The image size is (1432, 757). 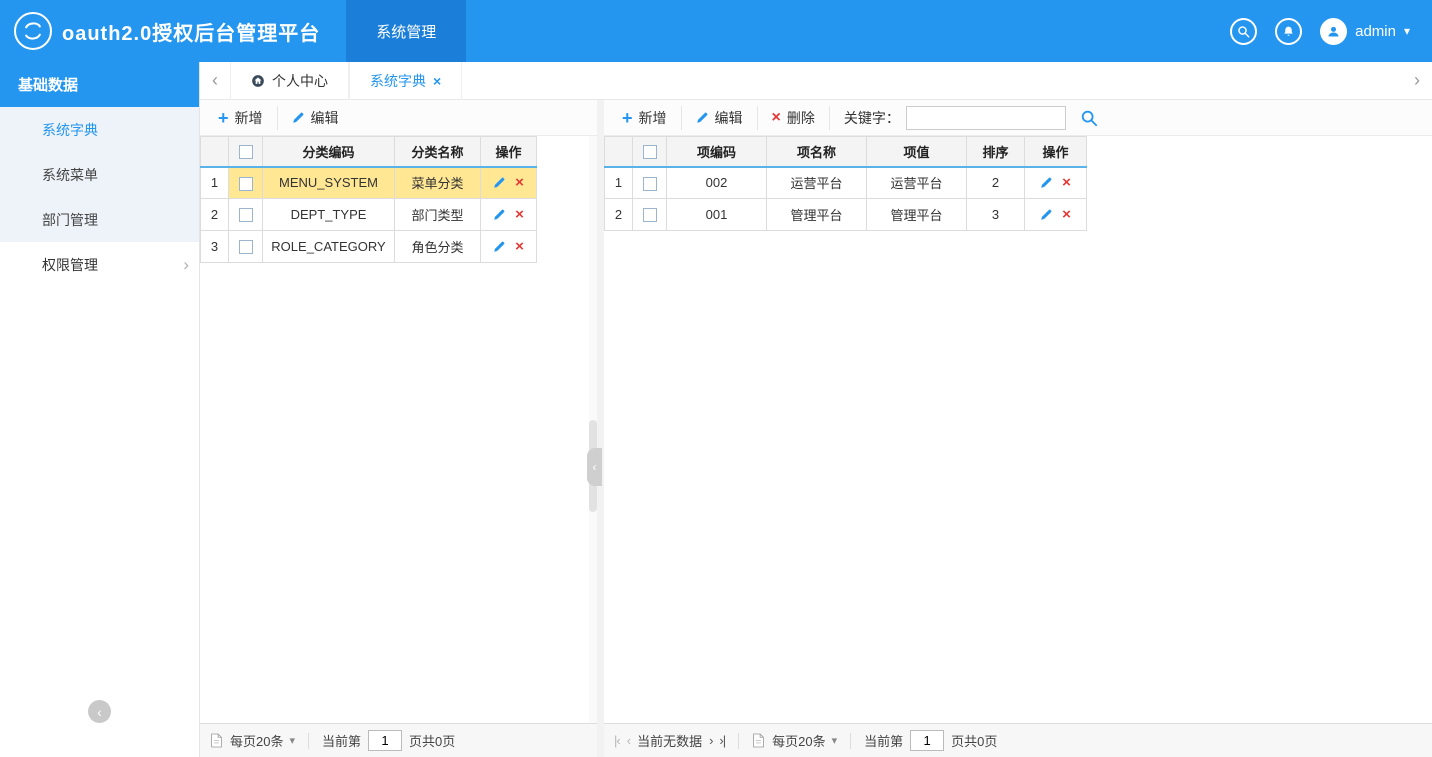 I want to click on table-row: 2 DEPT_TYPE 部门类型 ×, so click(x=368, y=214).